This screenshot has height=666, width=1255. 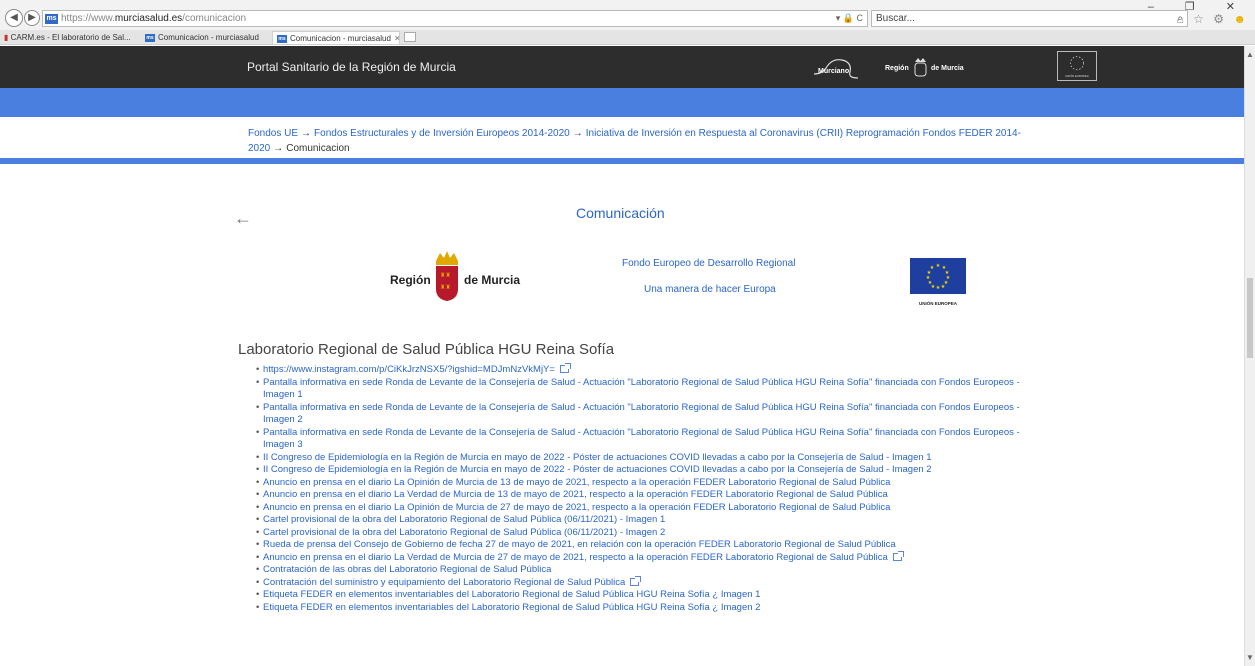 I want to click on back-button: ◀, so click(x=14, y=18).